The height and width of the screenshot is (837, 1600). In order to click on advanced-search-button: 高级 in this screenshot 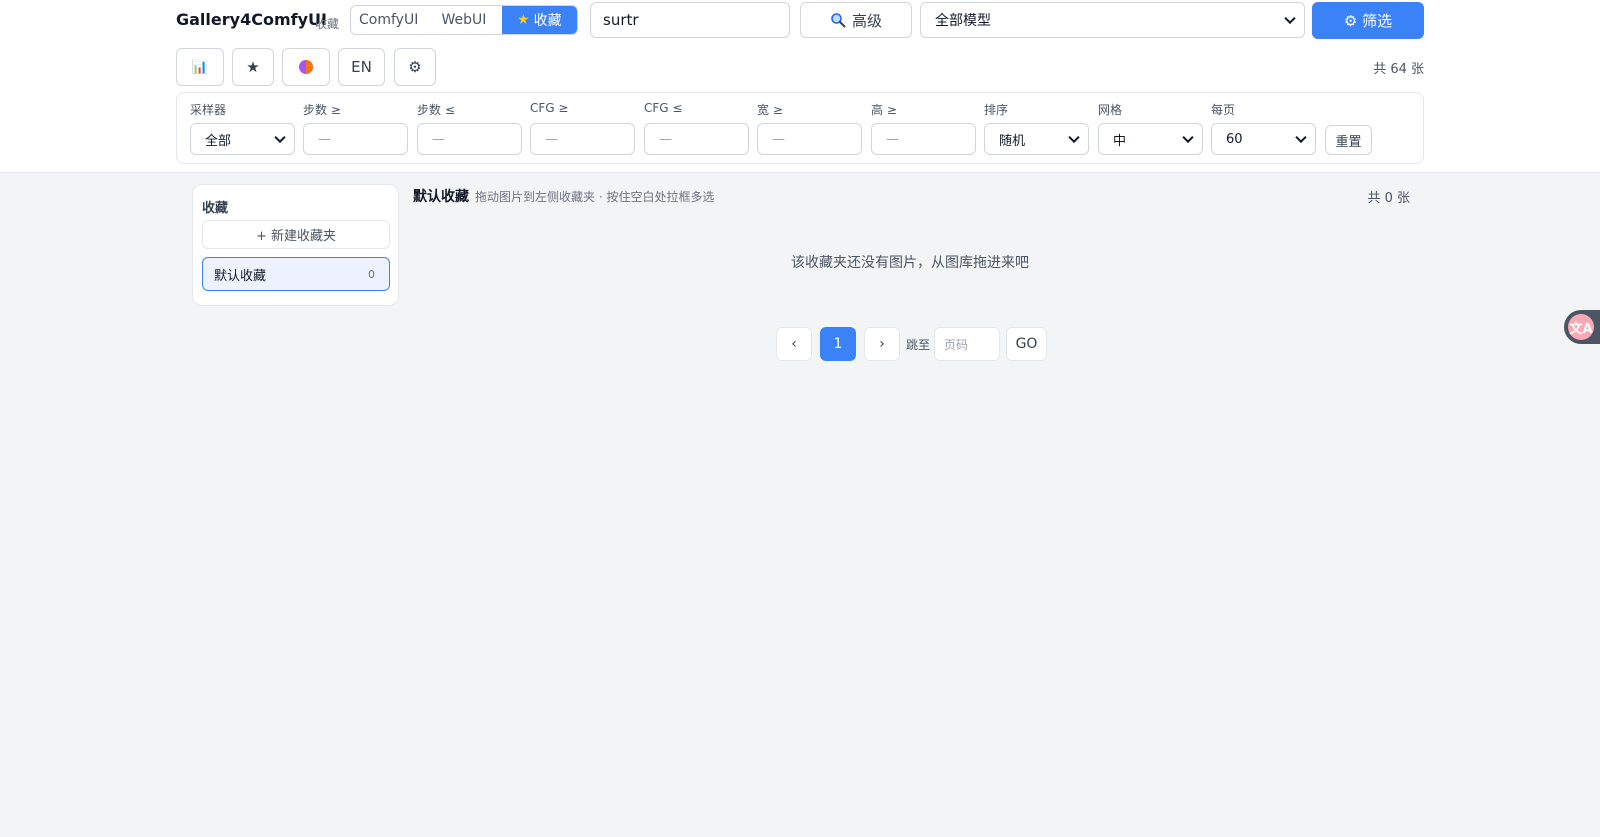, I will do `click(856, 20)`.